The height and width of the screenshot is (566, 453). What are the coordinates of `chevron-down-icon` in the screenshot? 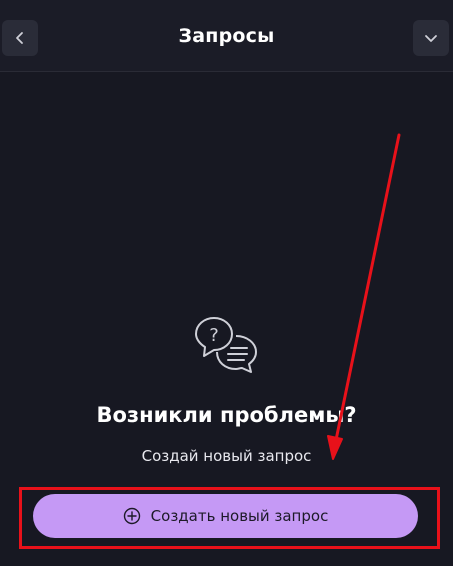 It's located at (431, 38).